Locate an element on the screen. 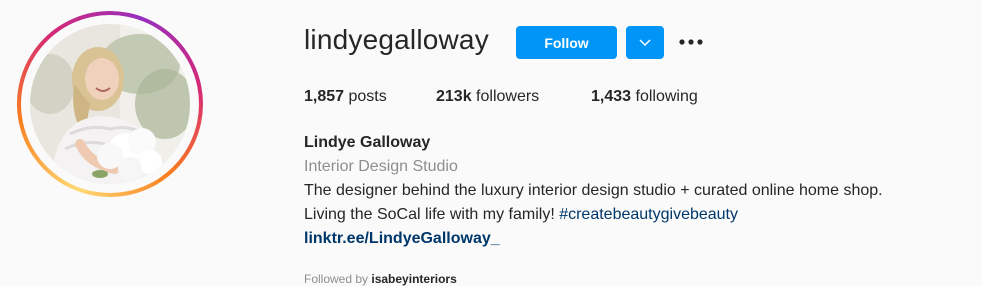 This screenshot has height=286, width=982. following-label: following is located at coordinates (666, 96).